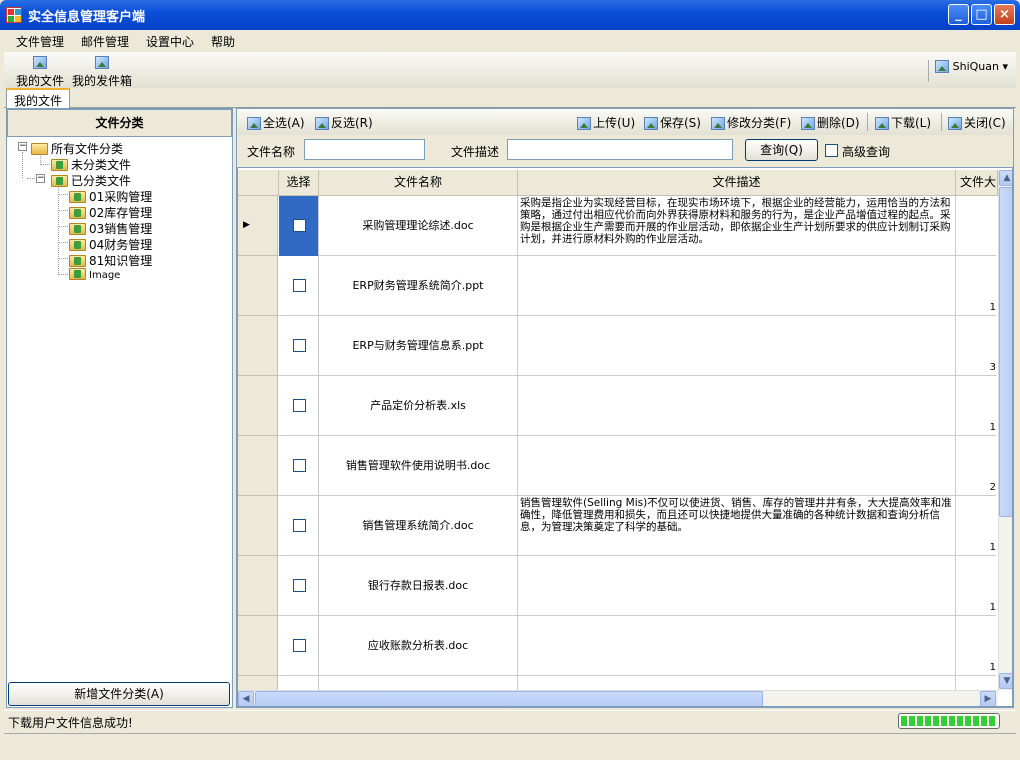 The image size is (1020, 760). I want to click on user-menu: ShiQuan ▾, so click(968, 71).